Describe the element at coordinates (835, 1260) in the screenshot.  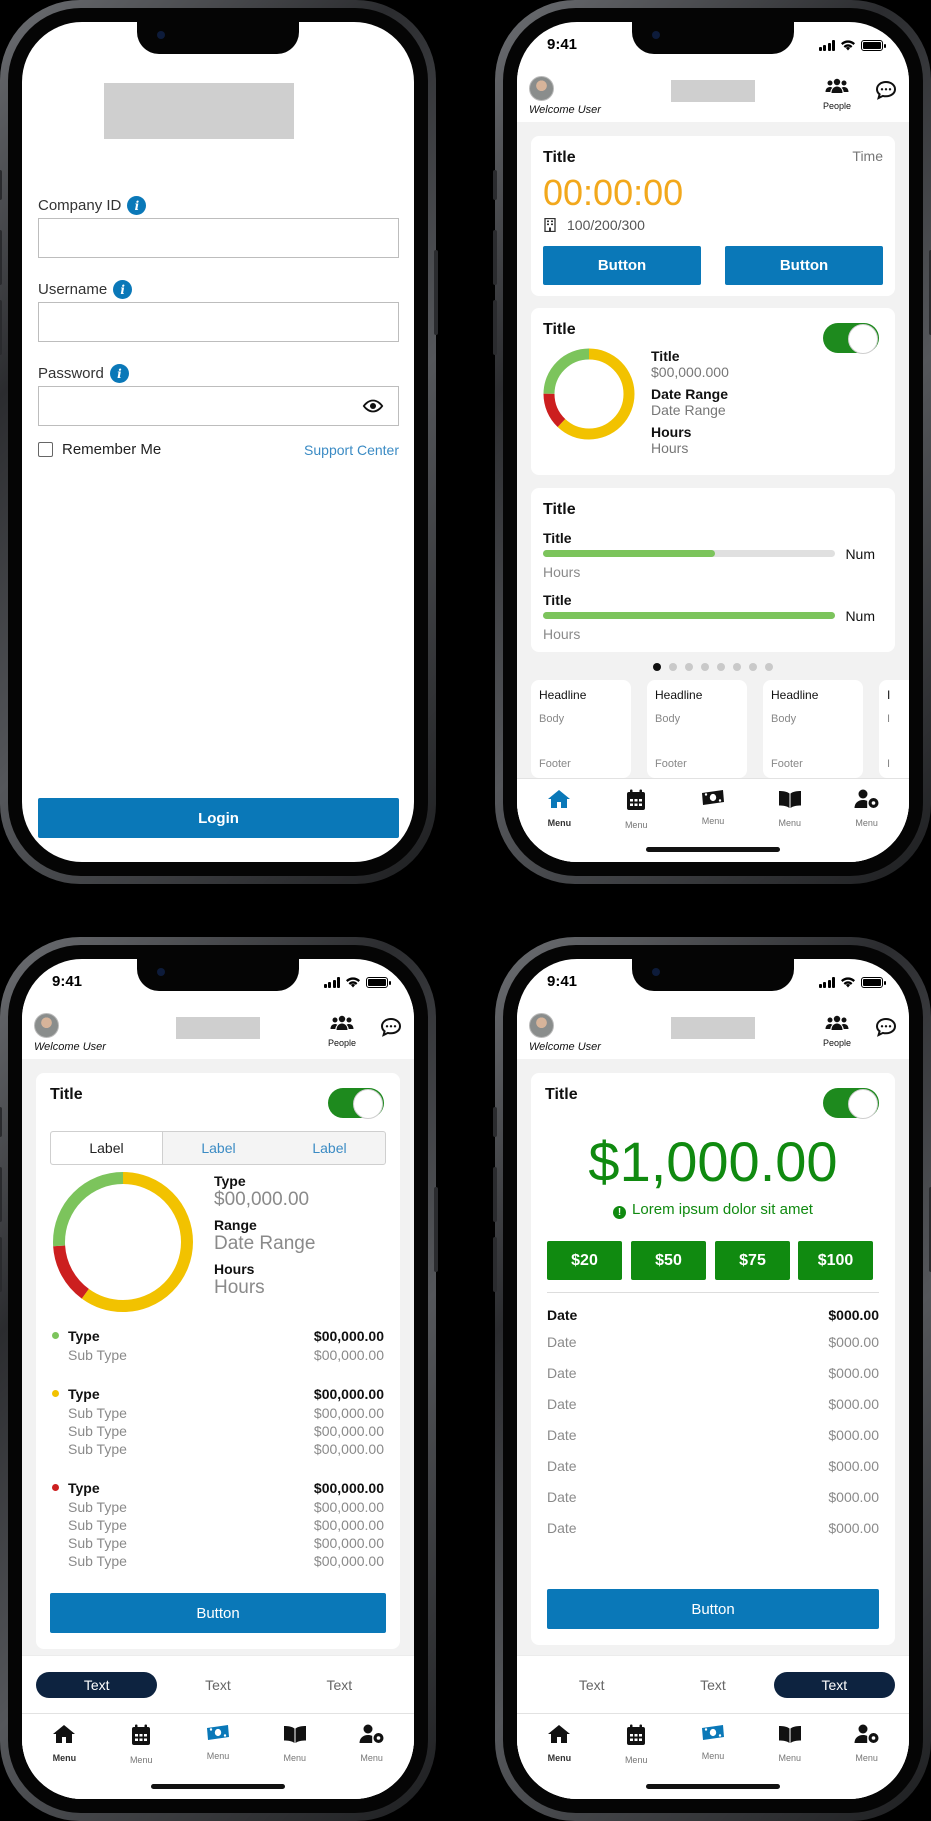
I see `quick-amount-button: $100` at that location.